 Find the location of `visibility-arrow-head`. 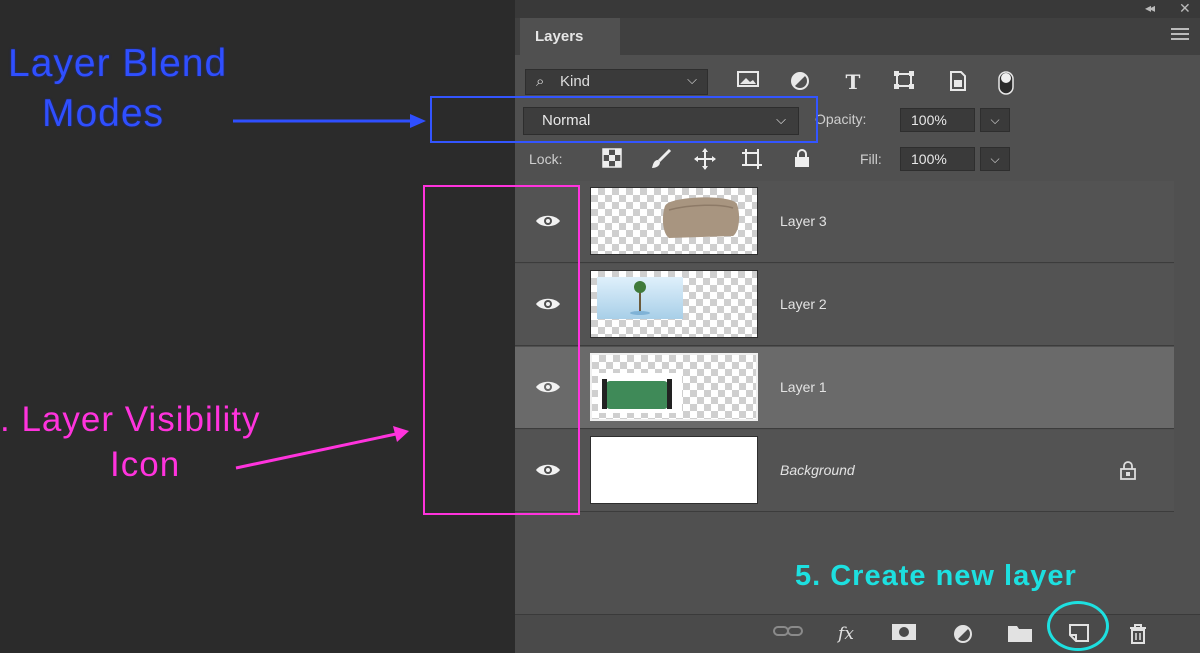

visibility-arrow-head is located at coordinates (401, 434).